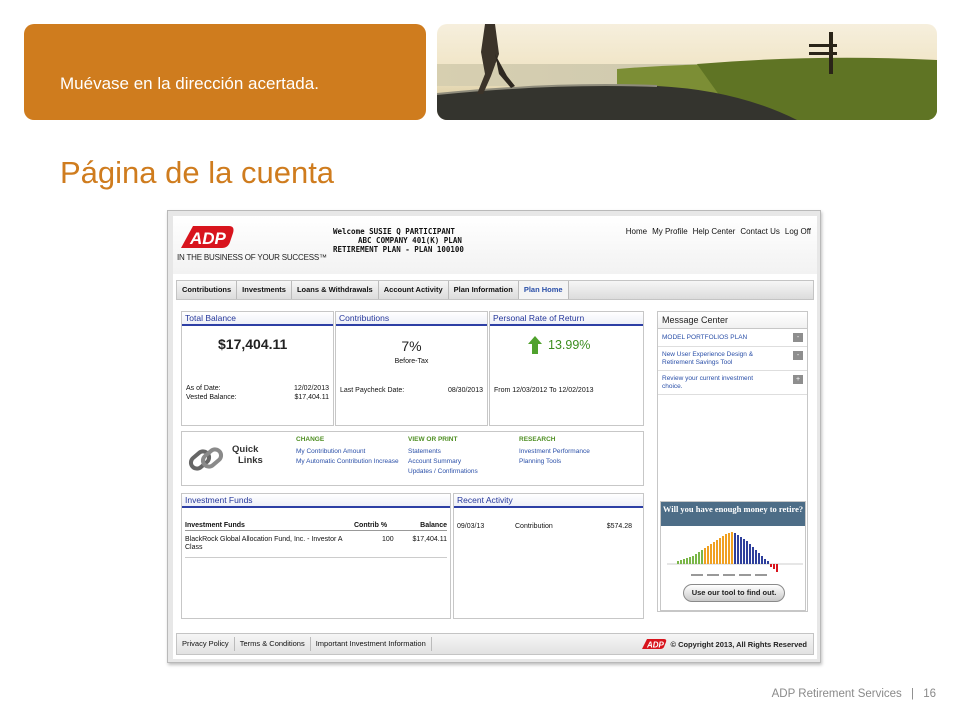  Describe the element at coordinates (351, 462) in the screenshot. I see `link-automatic-contribution-increase: My Automatic Contribution Increase` at that location.